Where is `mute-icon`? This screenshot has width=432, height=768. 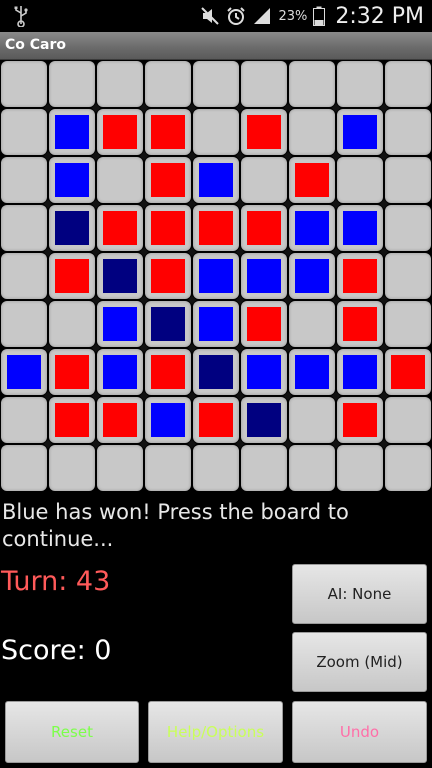 mute-icon is located at coordinates (210, 16).